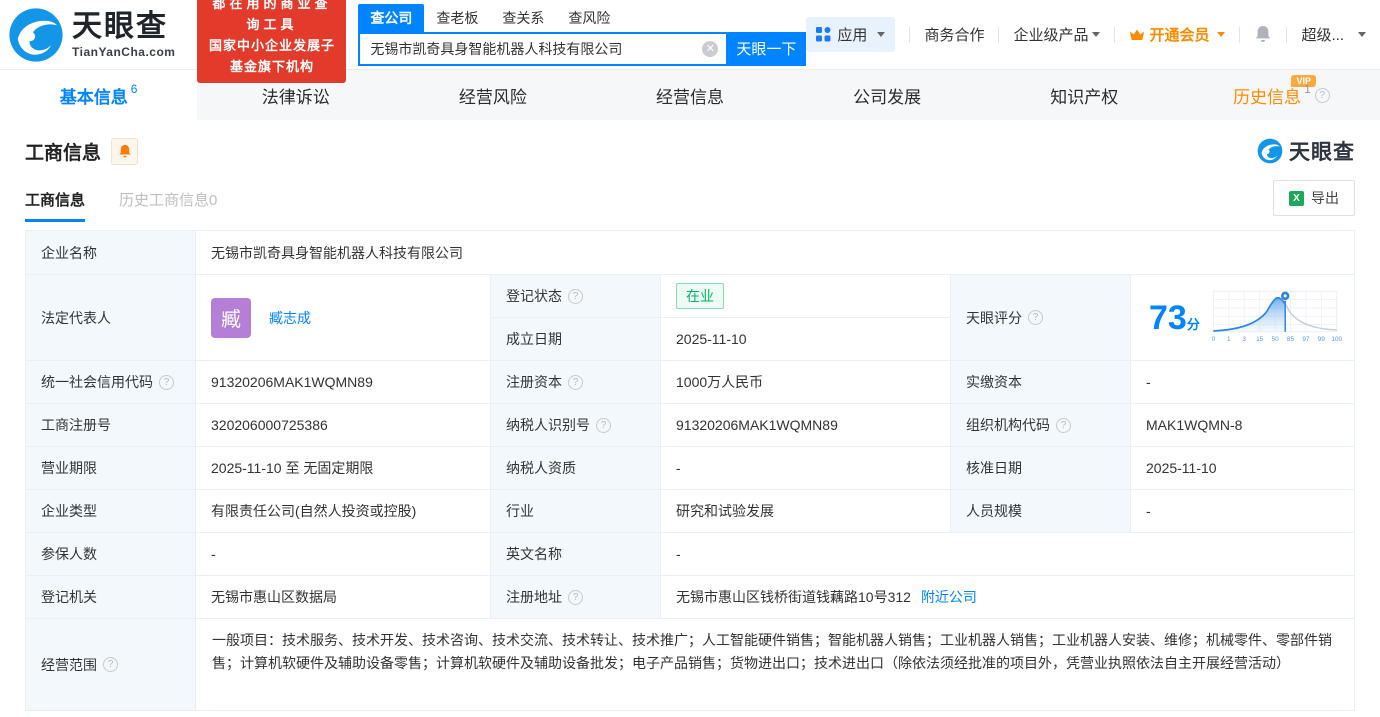 The image size is (1380, 717). Describe the element at coordinates (1243, 468) in the screenshot. I see `approval-date-value: 2025-11-10` at that location.